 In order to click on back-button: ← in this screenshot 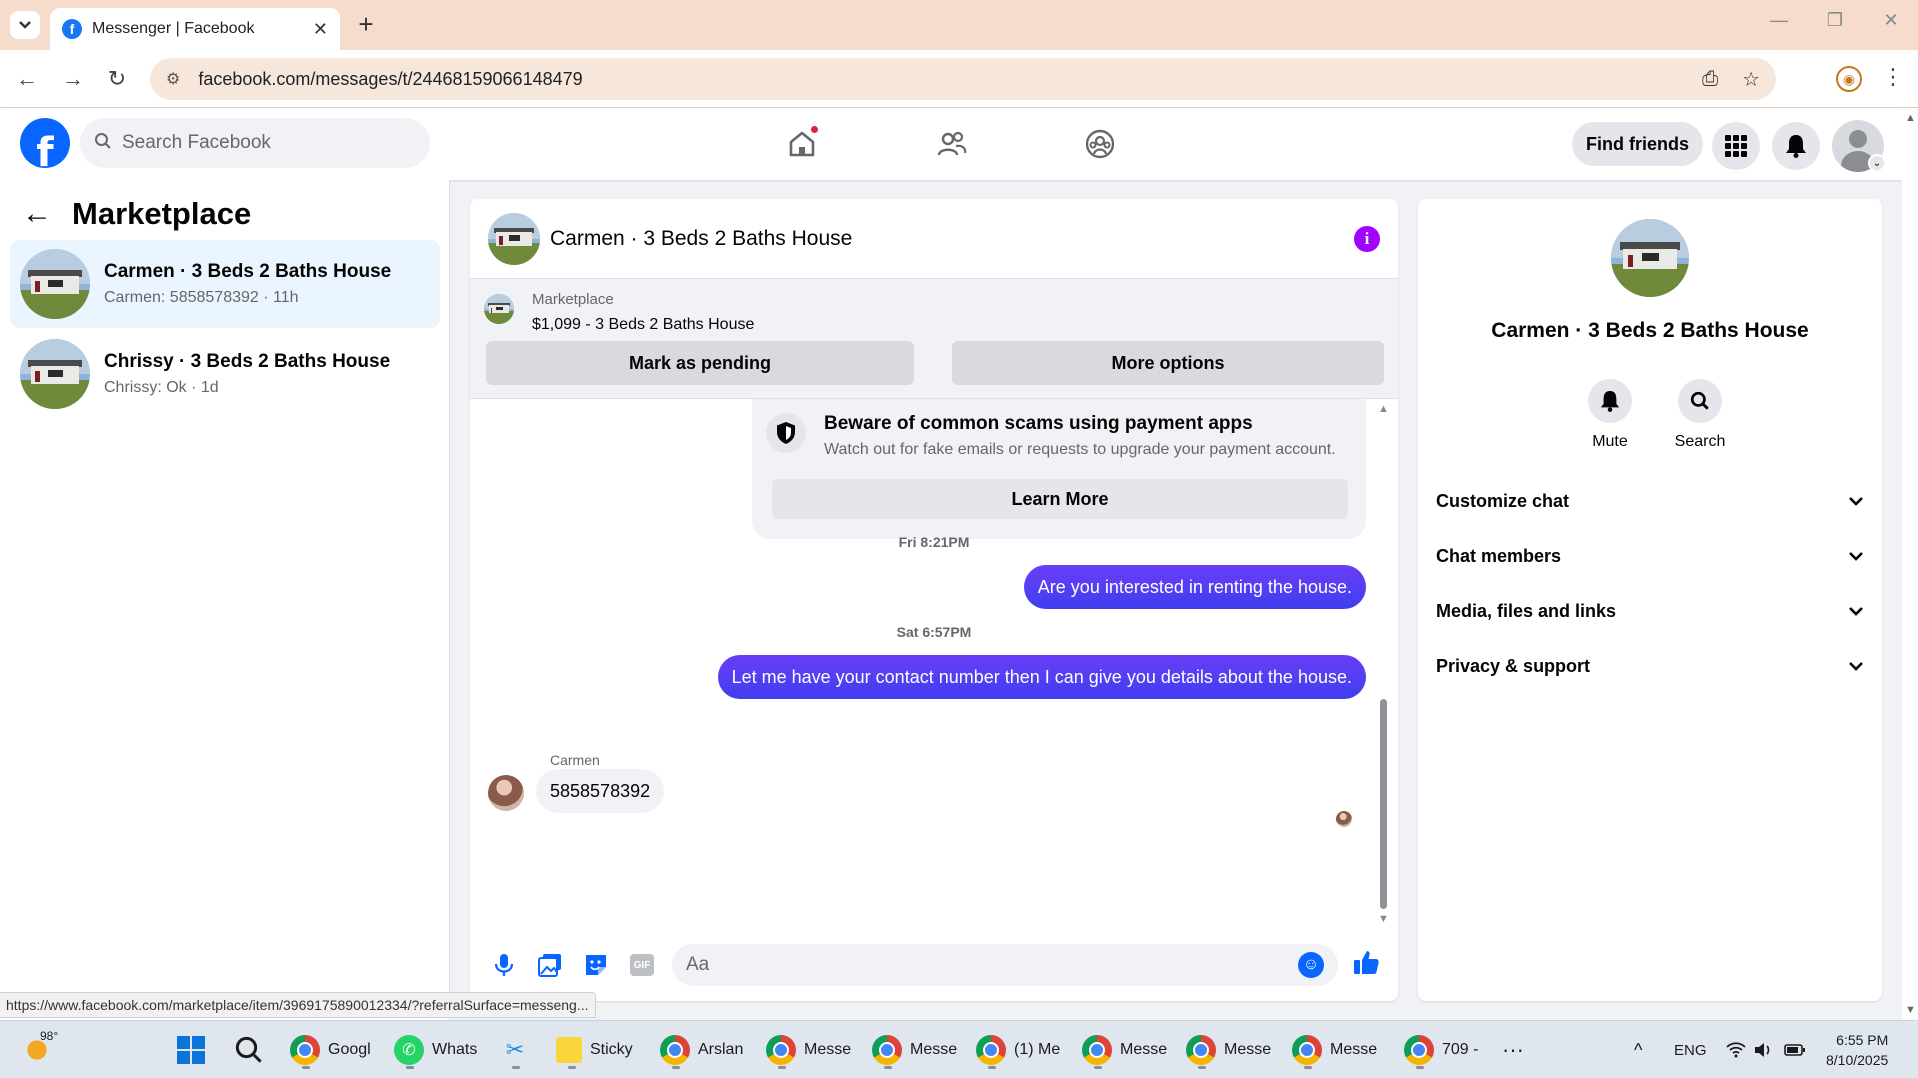, I will do `click(27, 79)`.